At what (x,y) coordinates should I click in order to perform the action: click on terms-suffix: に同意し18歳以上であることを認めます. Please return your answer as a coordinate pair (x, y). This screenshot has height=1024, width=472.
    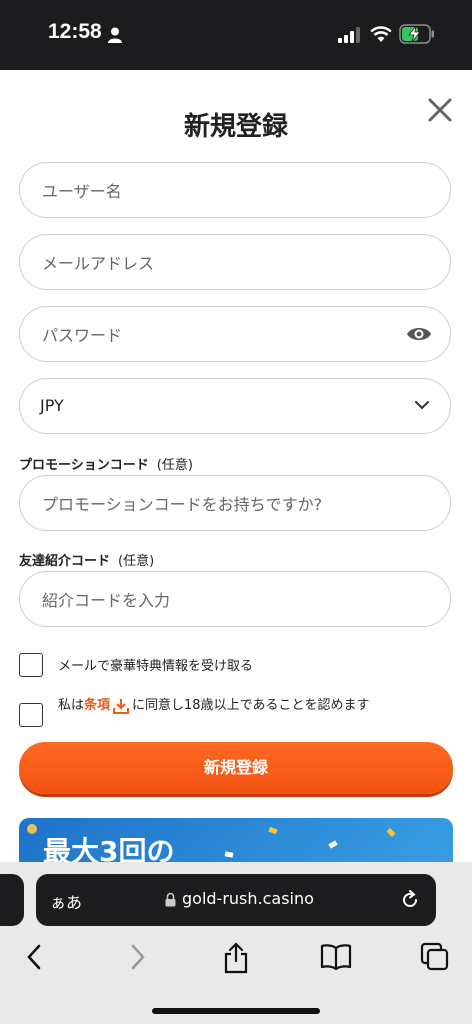
    Looking at the image, I should click on (251, 705).